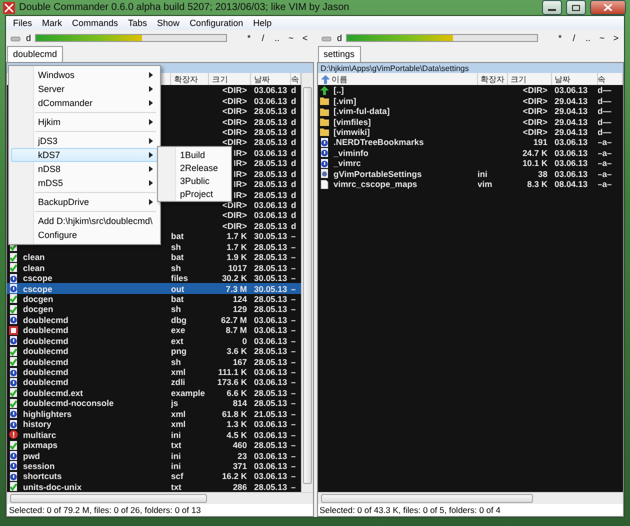 The image size is (630, 526). What do you see at coordinates (68, 403) in the screenshot?
I see `file-name: doublecmd-noconsole` at bounding box center [68, 403].